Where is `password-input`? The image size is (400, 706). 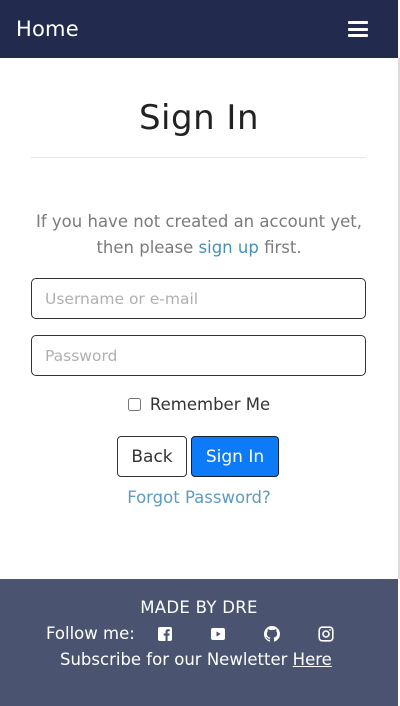
password-input is located at coordinates (198, 355).